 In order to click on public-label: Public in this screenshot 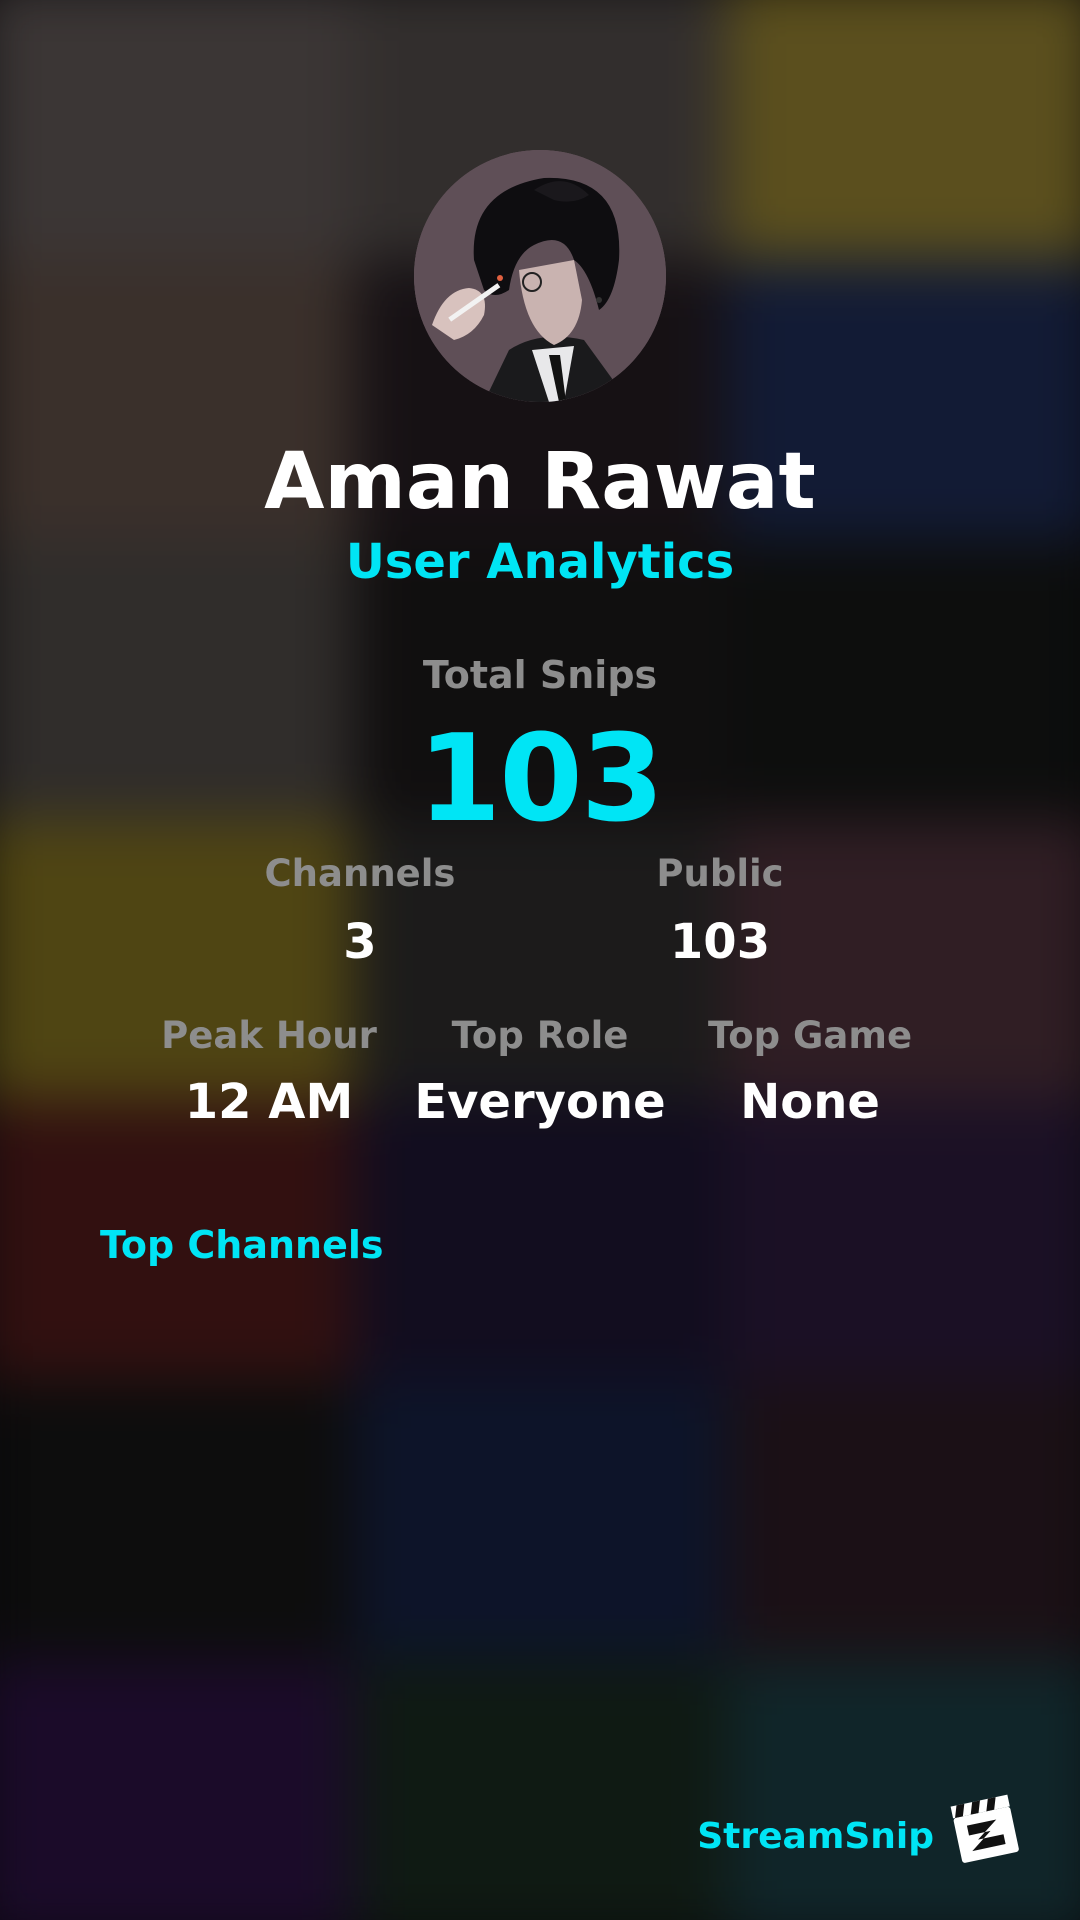, I will do `click(720, 873)`.